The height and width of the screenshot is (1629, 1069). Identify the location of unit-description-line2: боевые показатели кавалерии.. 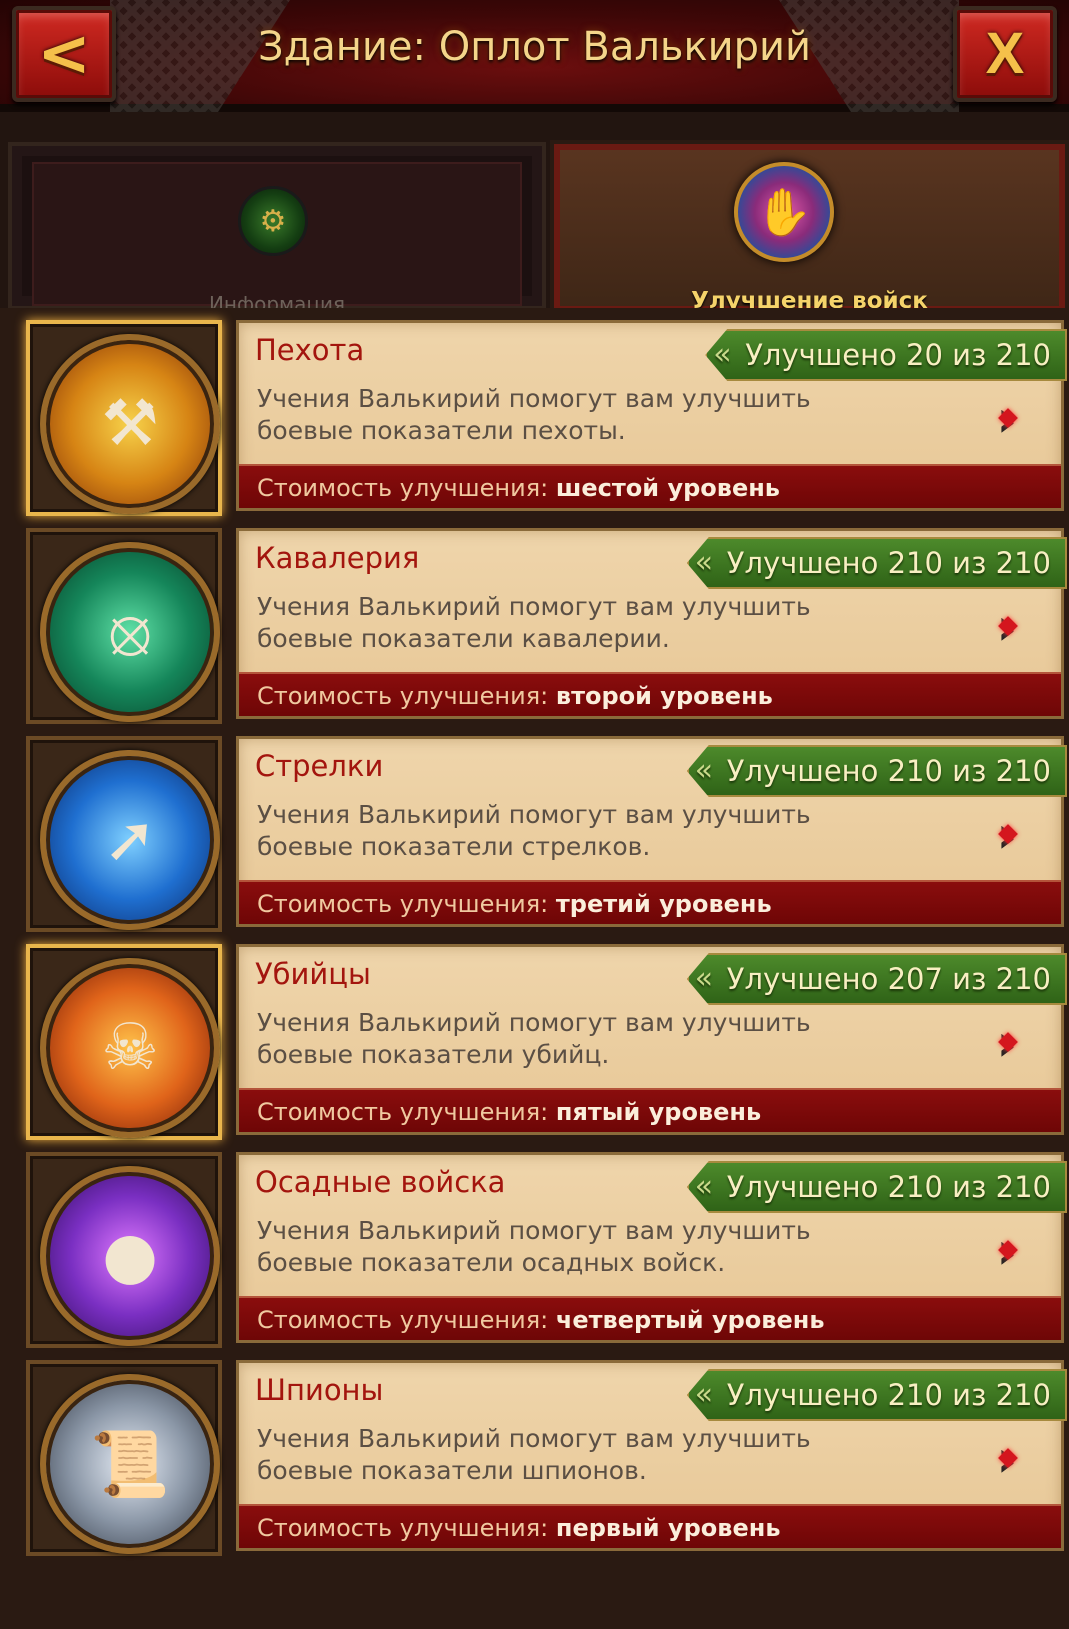
(463, 638).